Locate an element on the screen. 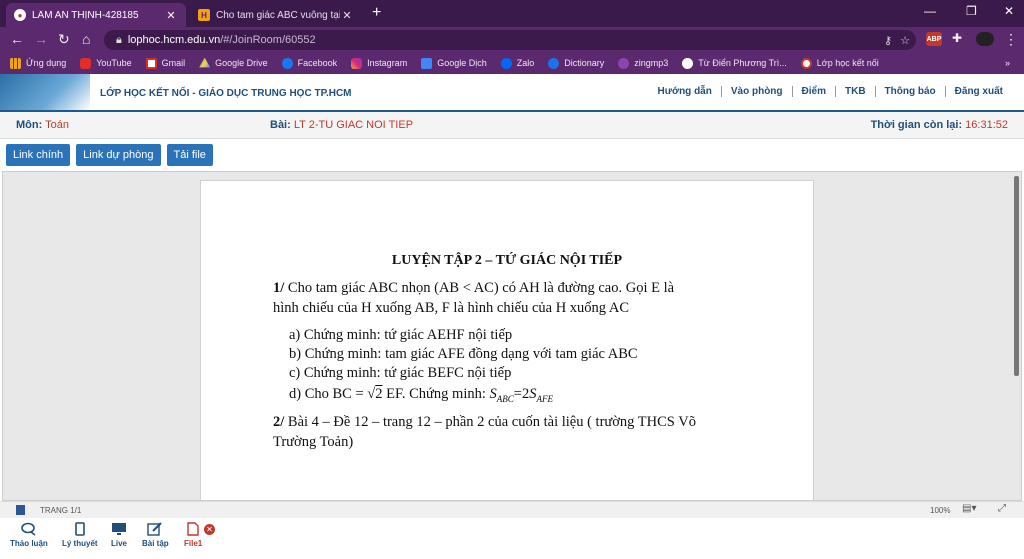 The height and width of the screenshot is (559, 1024). nav-dang-xuat: Đăng xuất is located at coordinates (978, 91).